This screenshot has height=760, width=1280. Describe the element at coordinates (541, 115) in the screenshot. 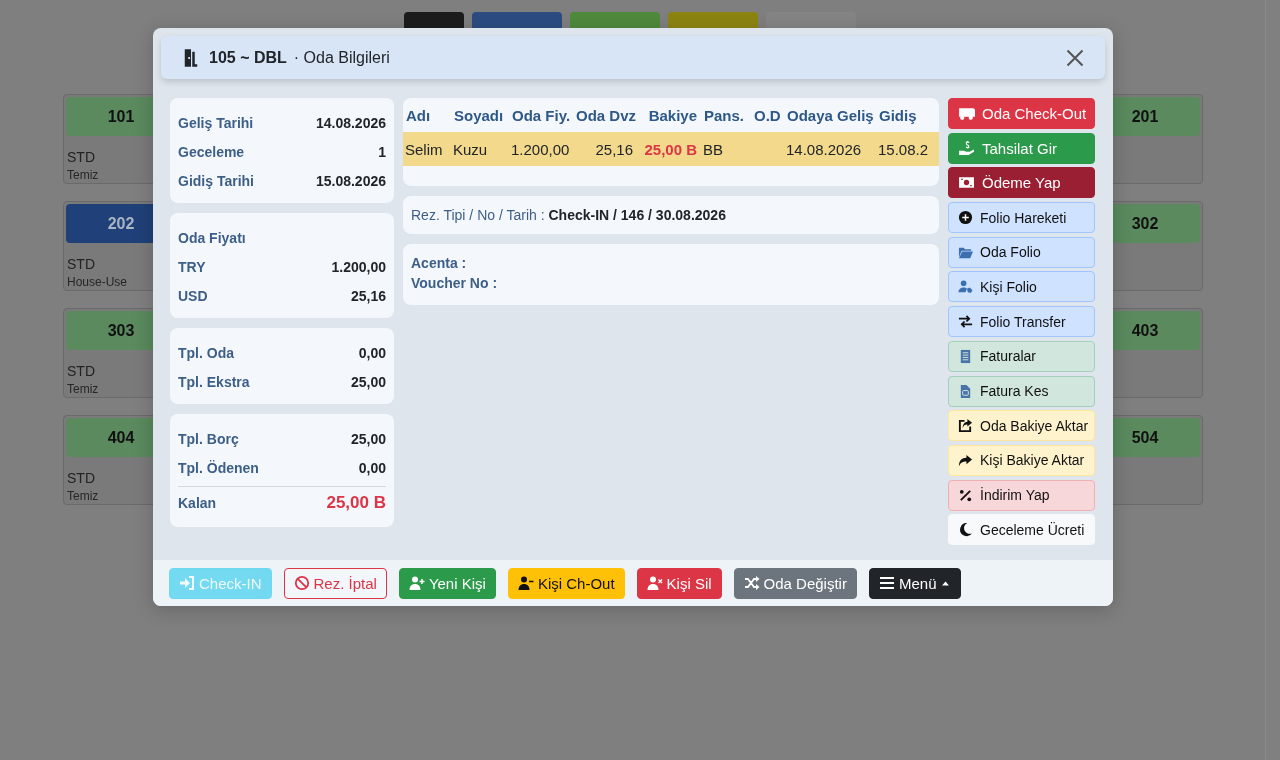

I see `column-header: Oda Fiy.` at that location.